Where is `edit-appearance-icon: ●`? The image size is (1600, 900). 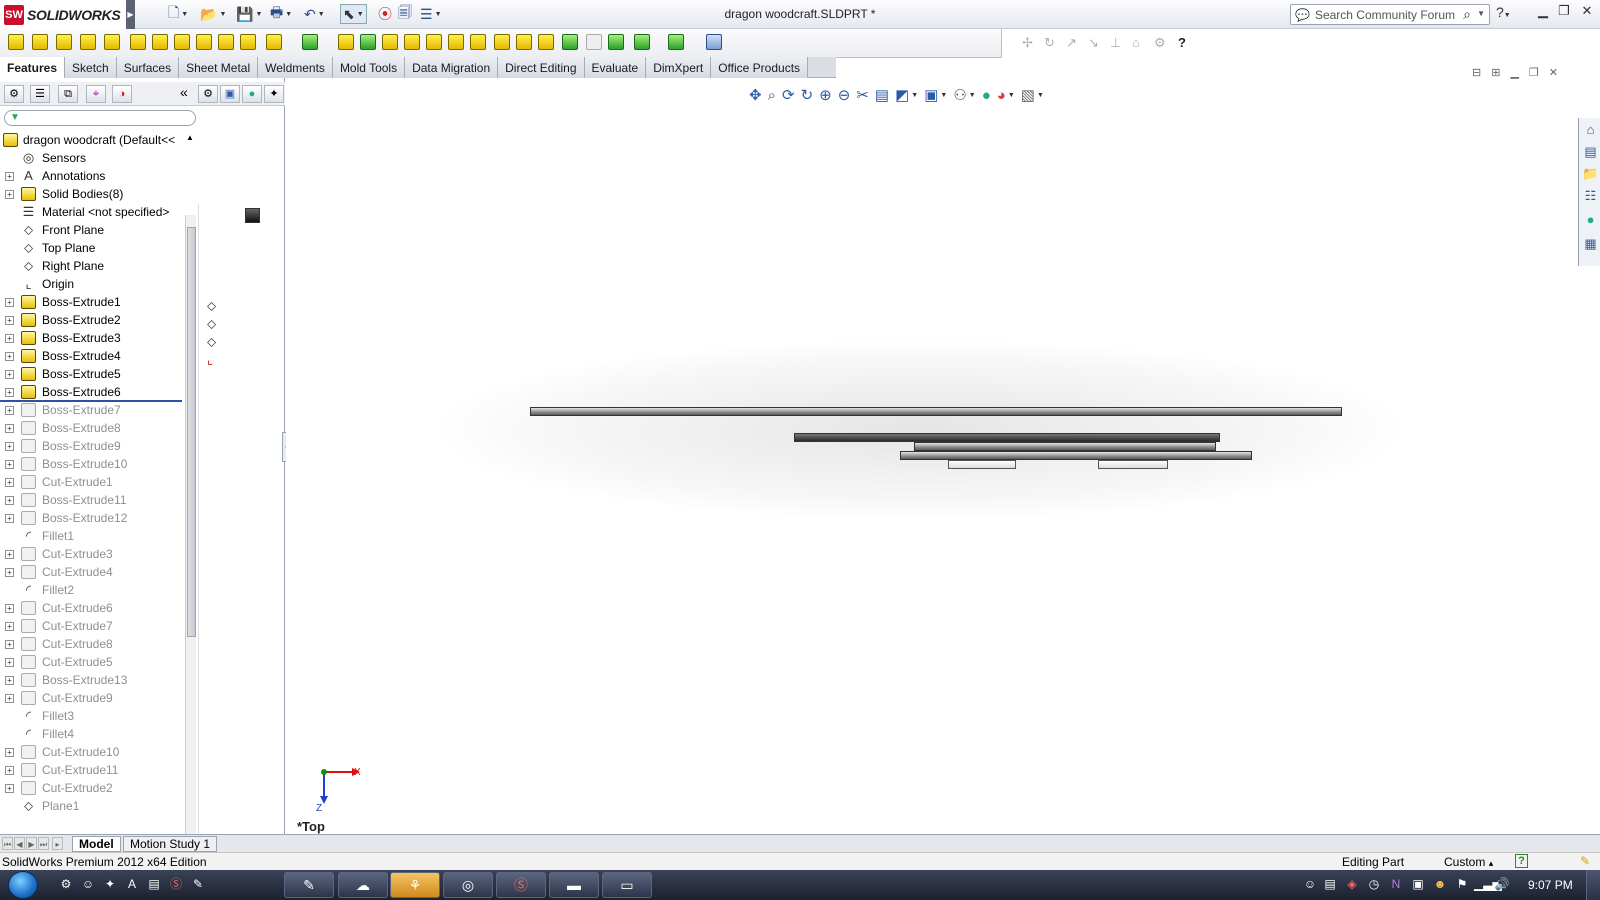
edit-appearance-icon: ● is located at coordinates (986, 95).